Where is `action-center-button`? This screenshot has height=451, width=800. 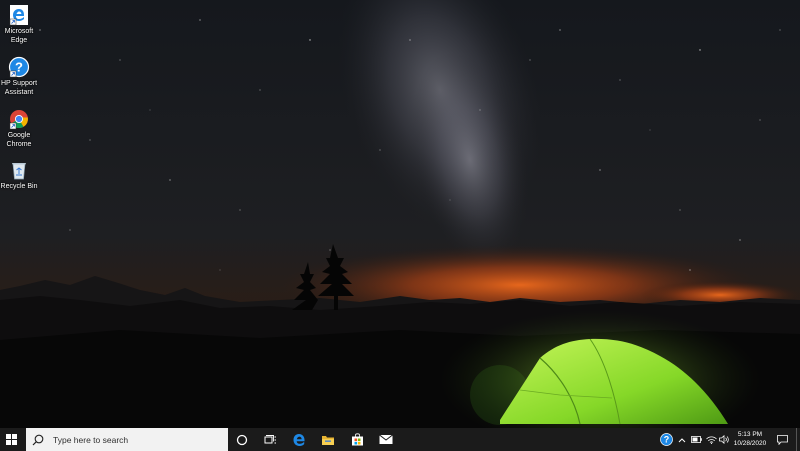
action-center-button is located at coordinates (782, 439).